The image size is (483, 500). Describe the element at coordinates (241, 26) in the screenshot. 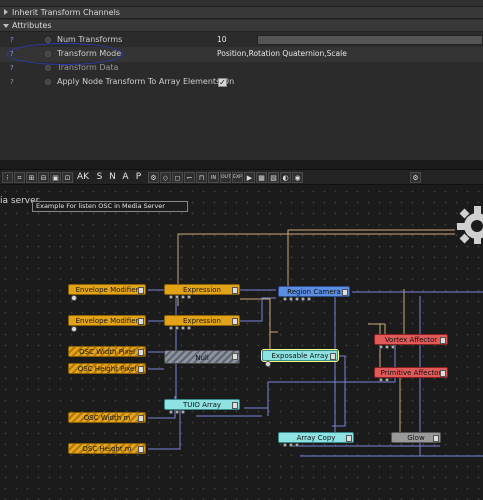

I see `attributes-section: Attributes` at that location.